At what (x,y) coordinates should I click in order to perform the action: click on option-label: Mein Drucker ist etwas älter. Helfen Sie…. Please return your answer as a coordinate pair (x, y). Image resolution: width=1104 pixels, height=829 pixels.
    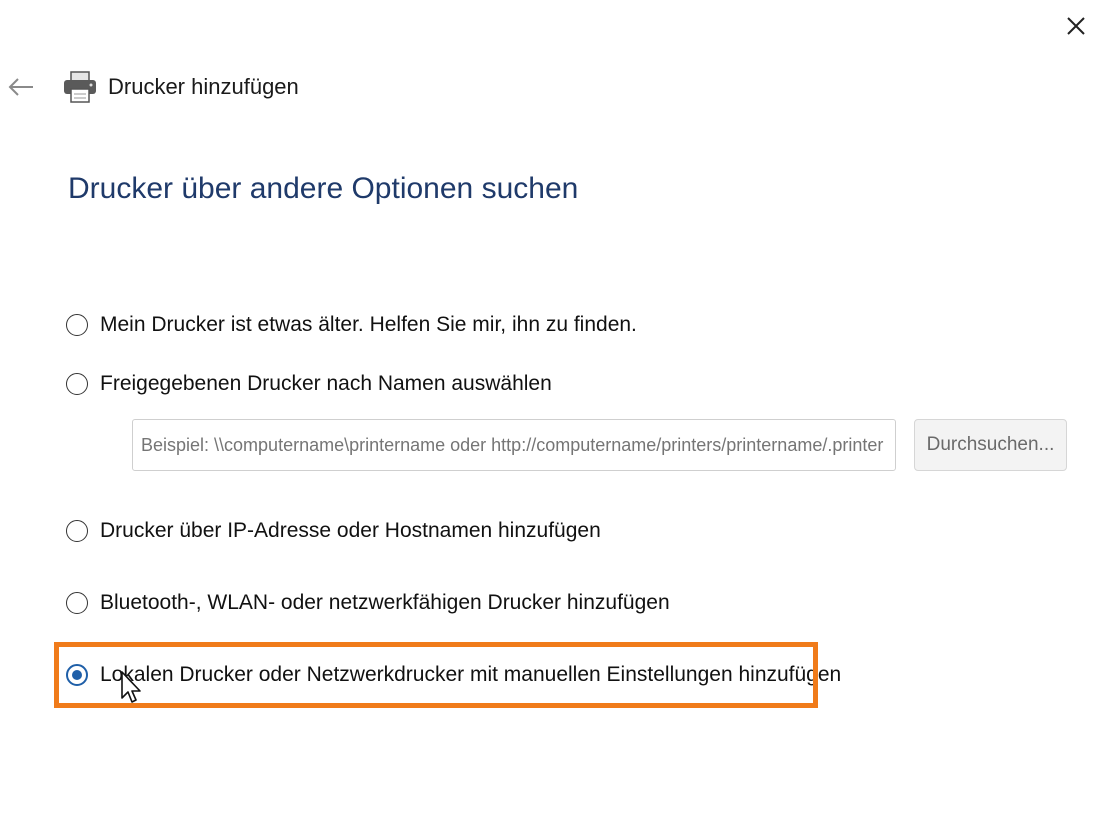
    Looking at the image, I should click on (368, 324).